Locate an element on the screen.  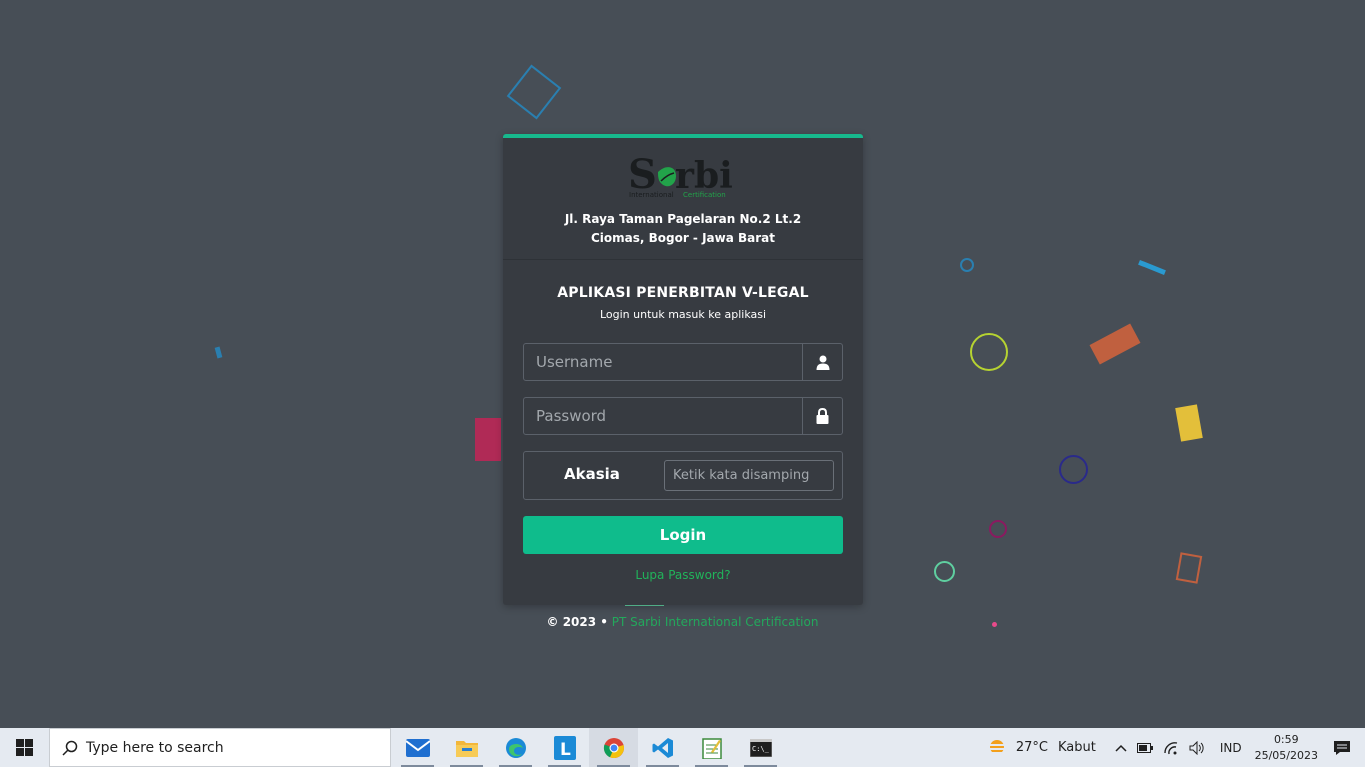
password-input is located at coordinates (663, 416).